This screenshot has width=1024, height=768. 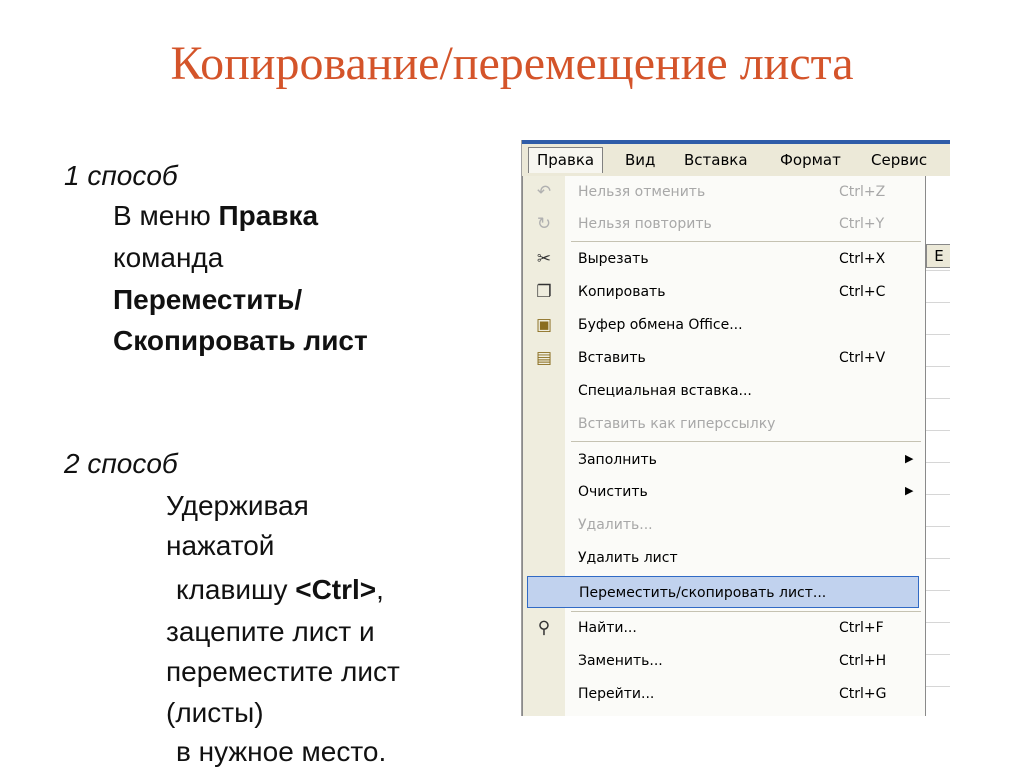 I want to click on menu-item-shortcut: Ctrl+X, so click(x=862, y=259).